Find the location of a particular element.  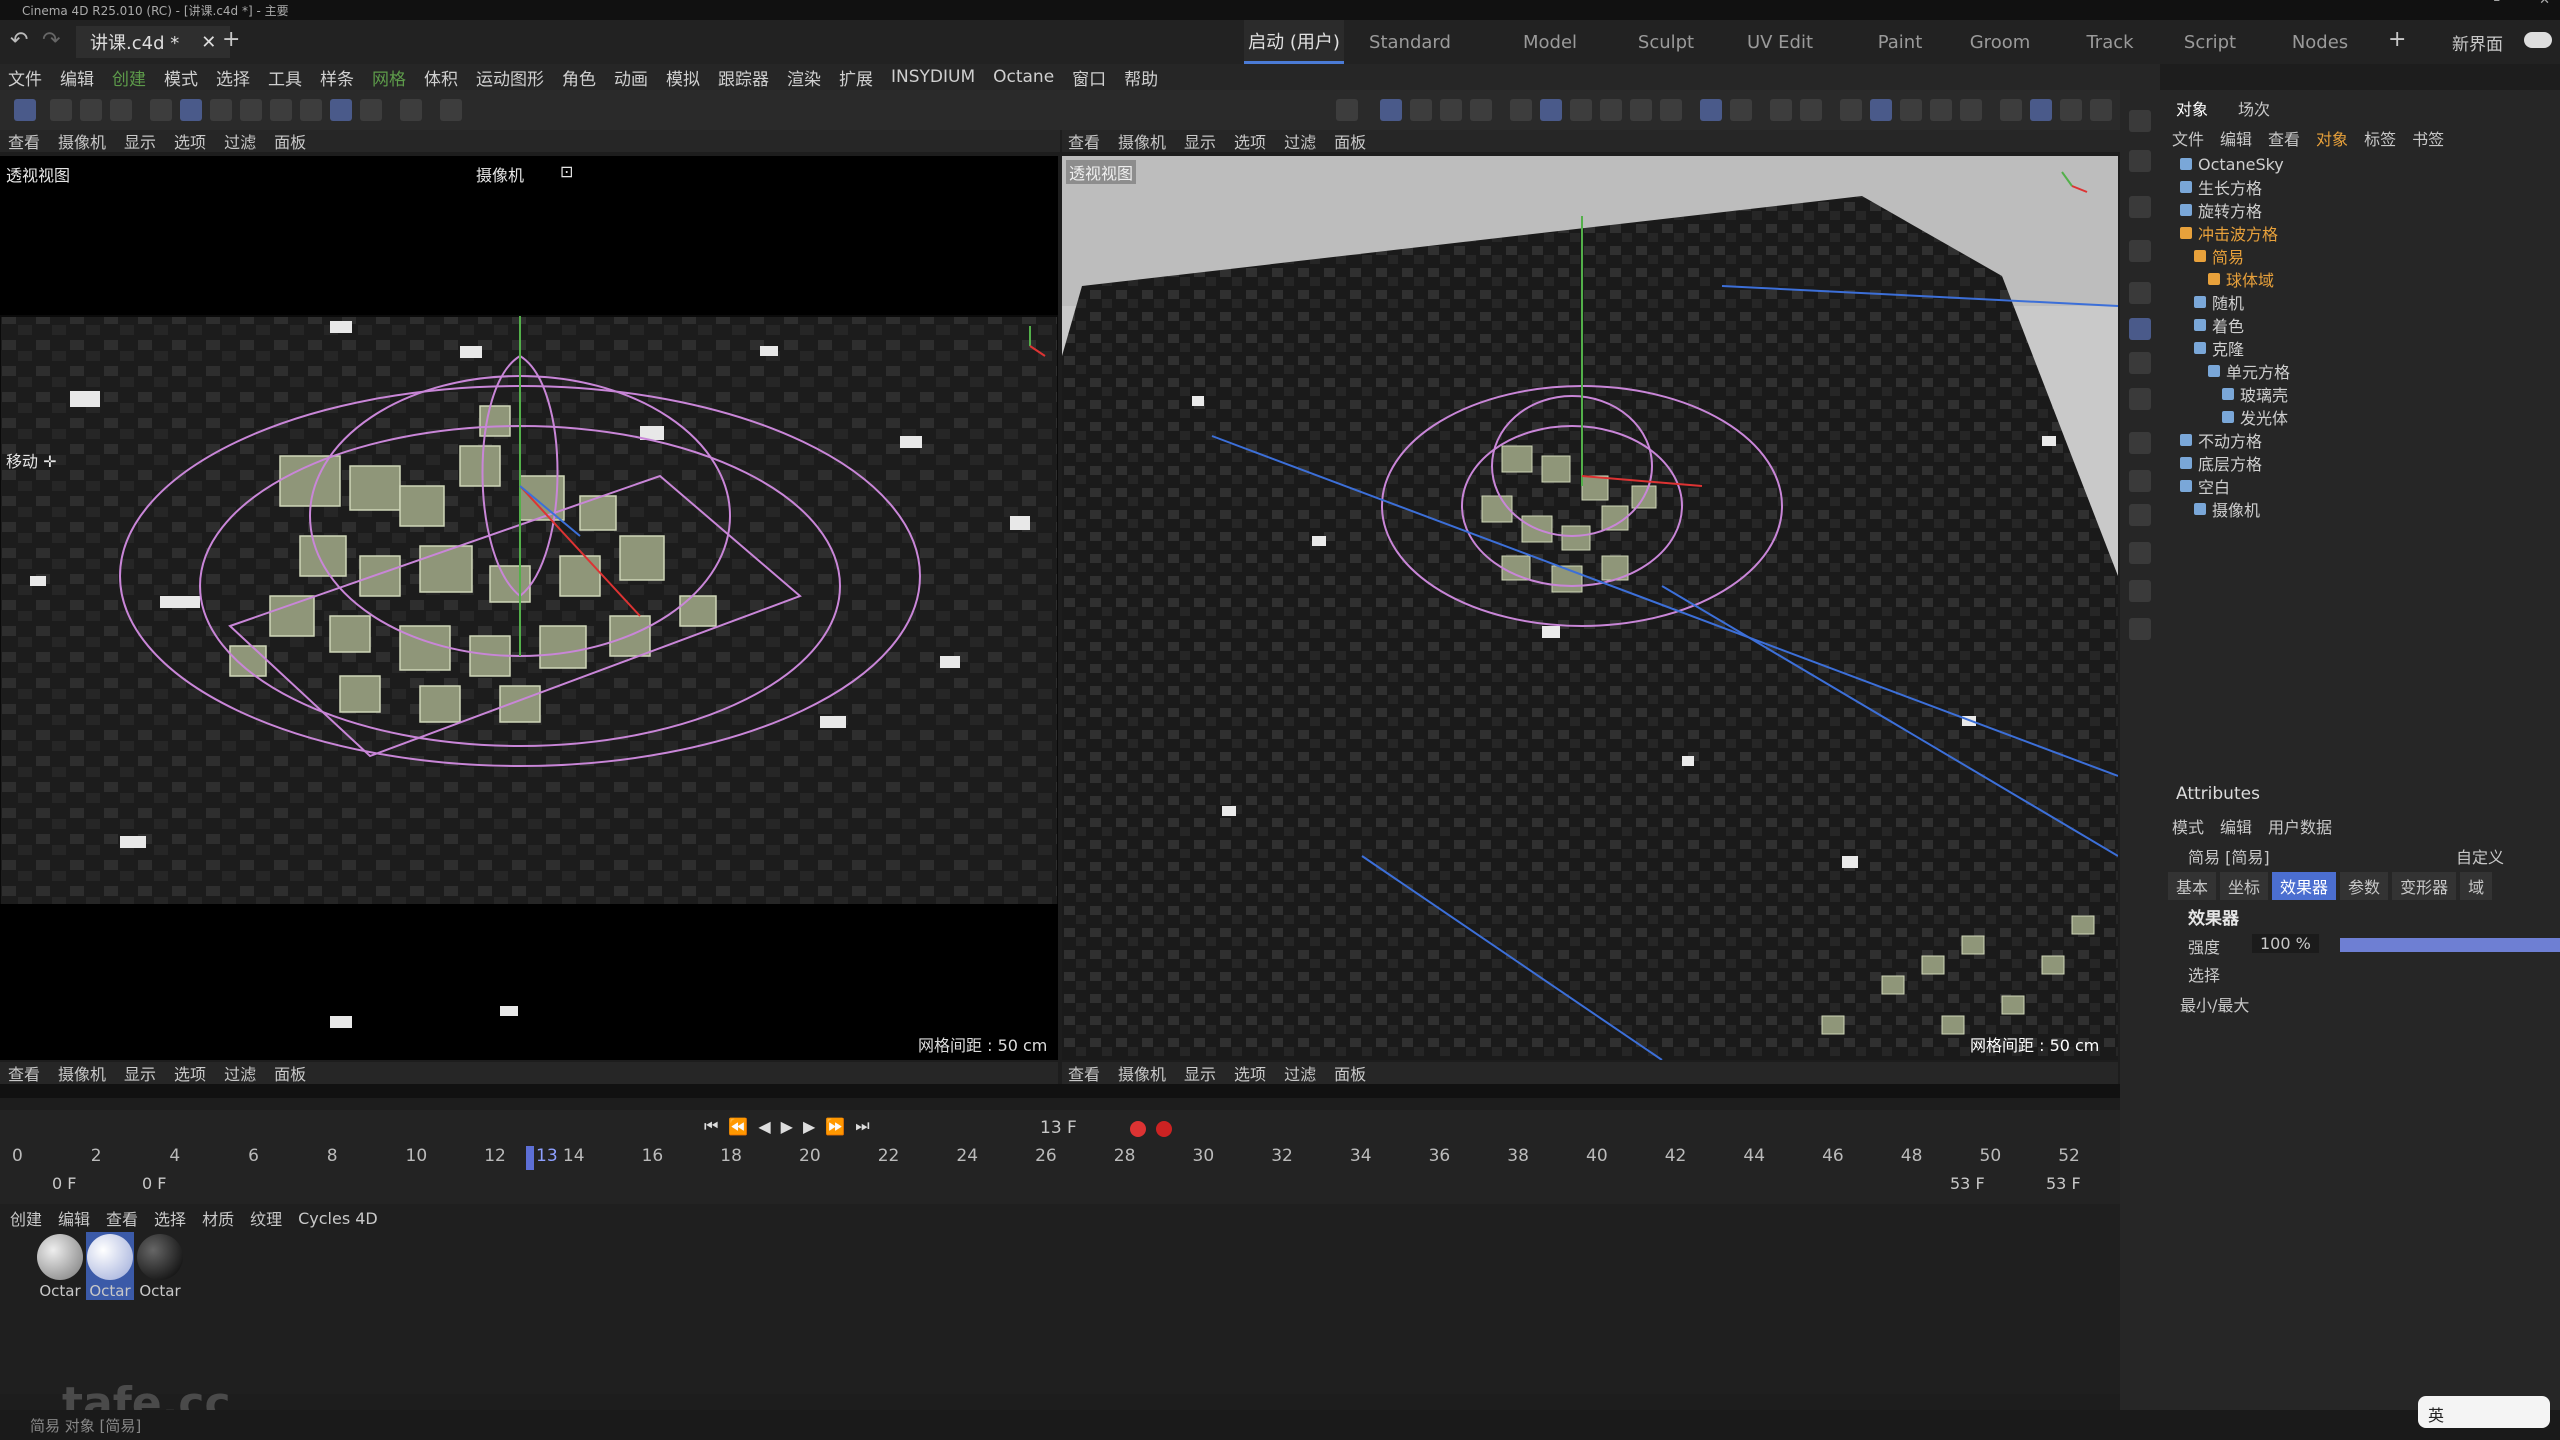

current-frame-field: 13 F is located at coordinates (1058, 1128).